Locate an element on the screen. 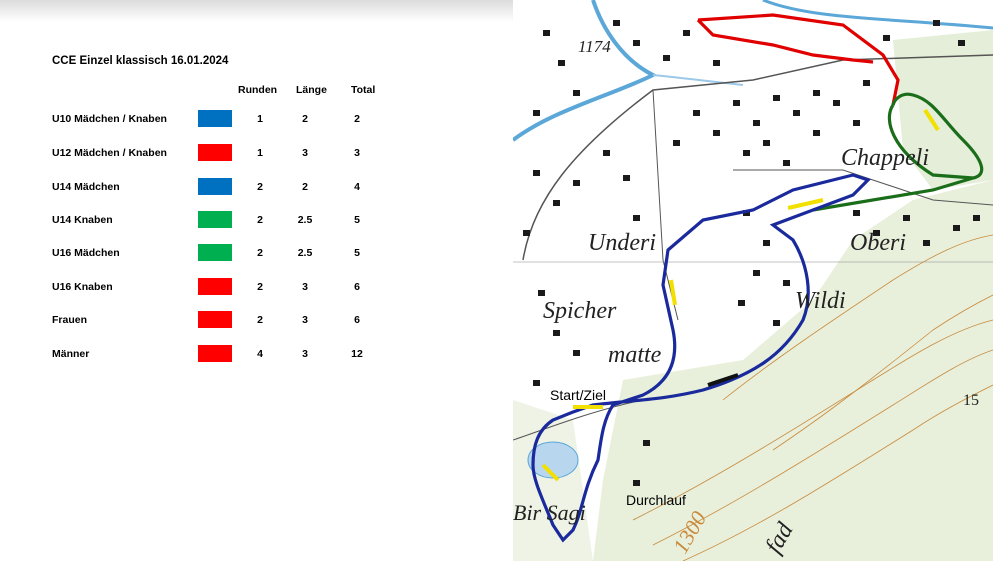 The image size is (993, 561). value-laenge: 2 is located at coordinates (305, 187).